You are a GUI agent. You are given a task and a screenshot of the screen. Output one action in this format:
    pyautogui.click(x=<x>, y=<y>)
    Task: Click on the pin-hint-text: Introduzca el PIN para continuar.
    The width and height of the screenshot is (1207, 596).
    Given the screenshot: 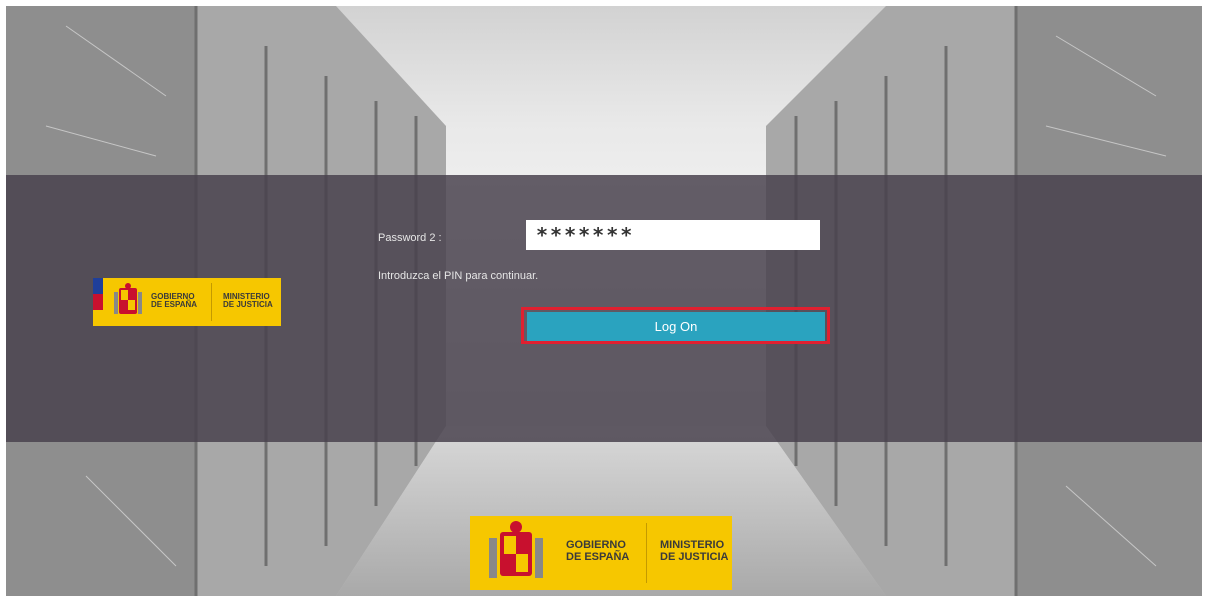 What is the action you would take?
    pyautogui.click(x=458, y=276)
    